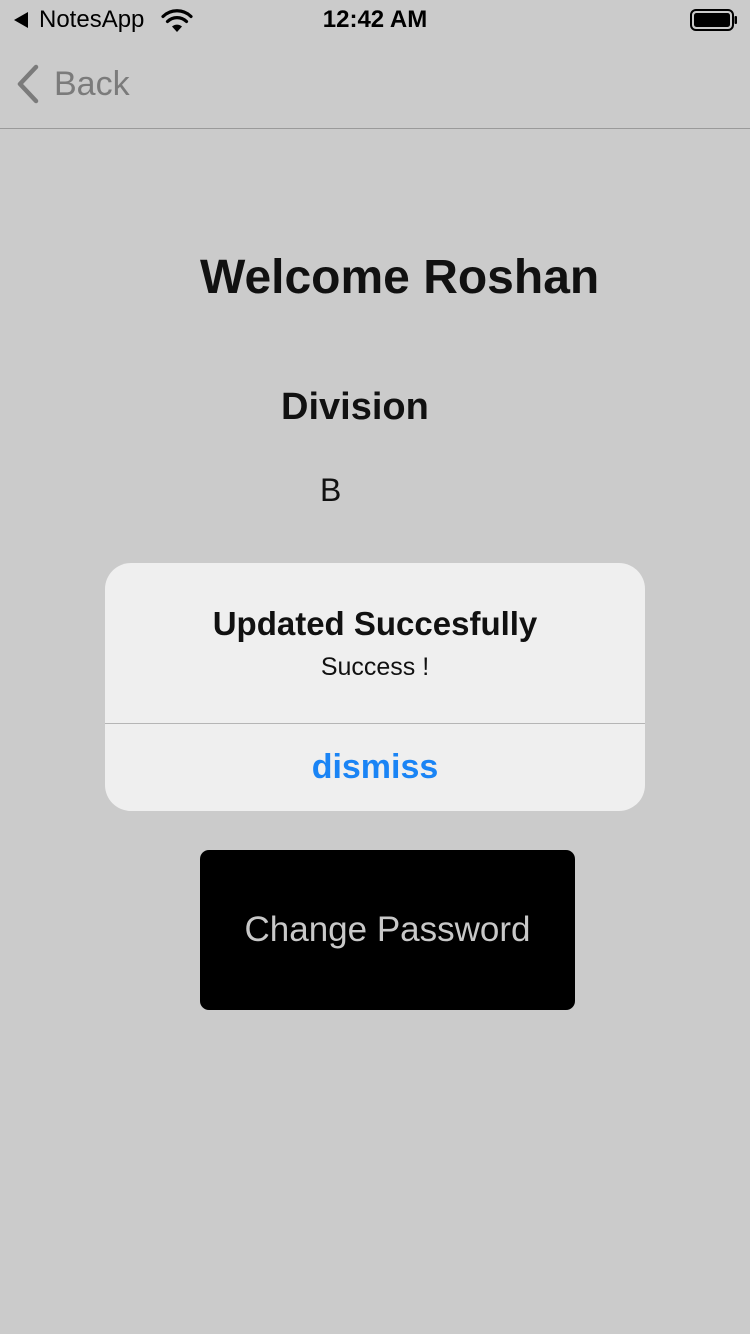 The image size is (750, 1334). Describe the element at coordinates (713, 20) in the screenshot. I see `battery-icon` at that location.